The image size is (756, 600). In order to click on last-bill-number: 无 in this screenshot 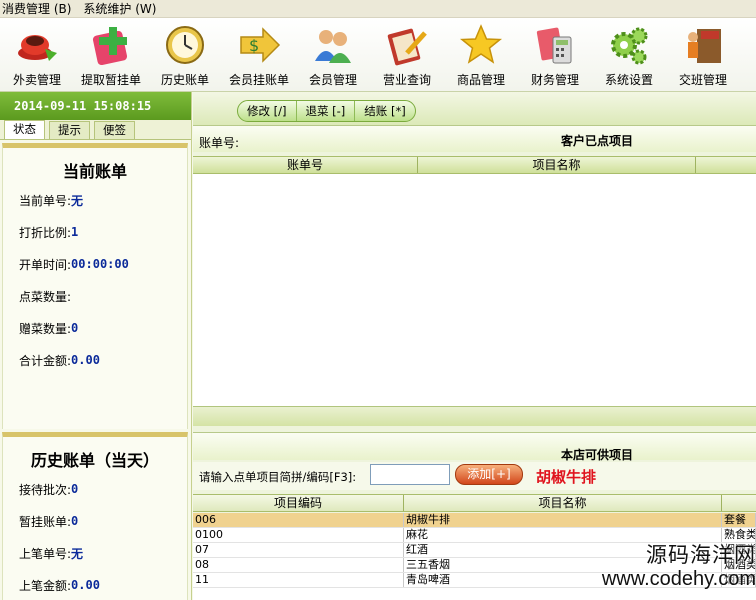, I will do `click(77, 553)`.